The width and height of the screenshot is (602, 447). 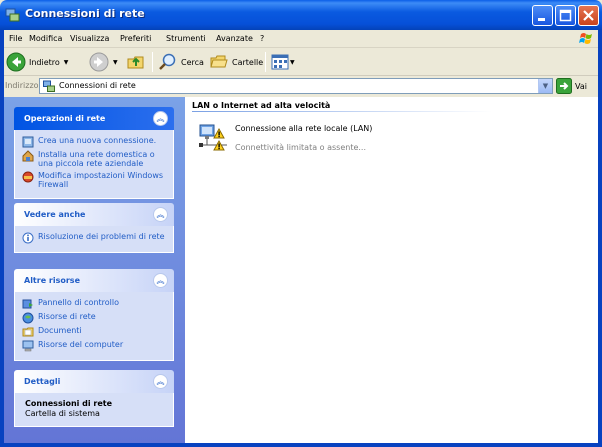 I want to click on views-icon, so click(x=280, y=62).